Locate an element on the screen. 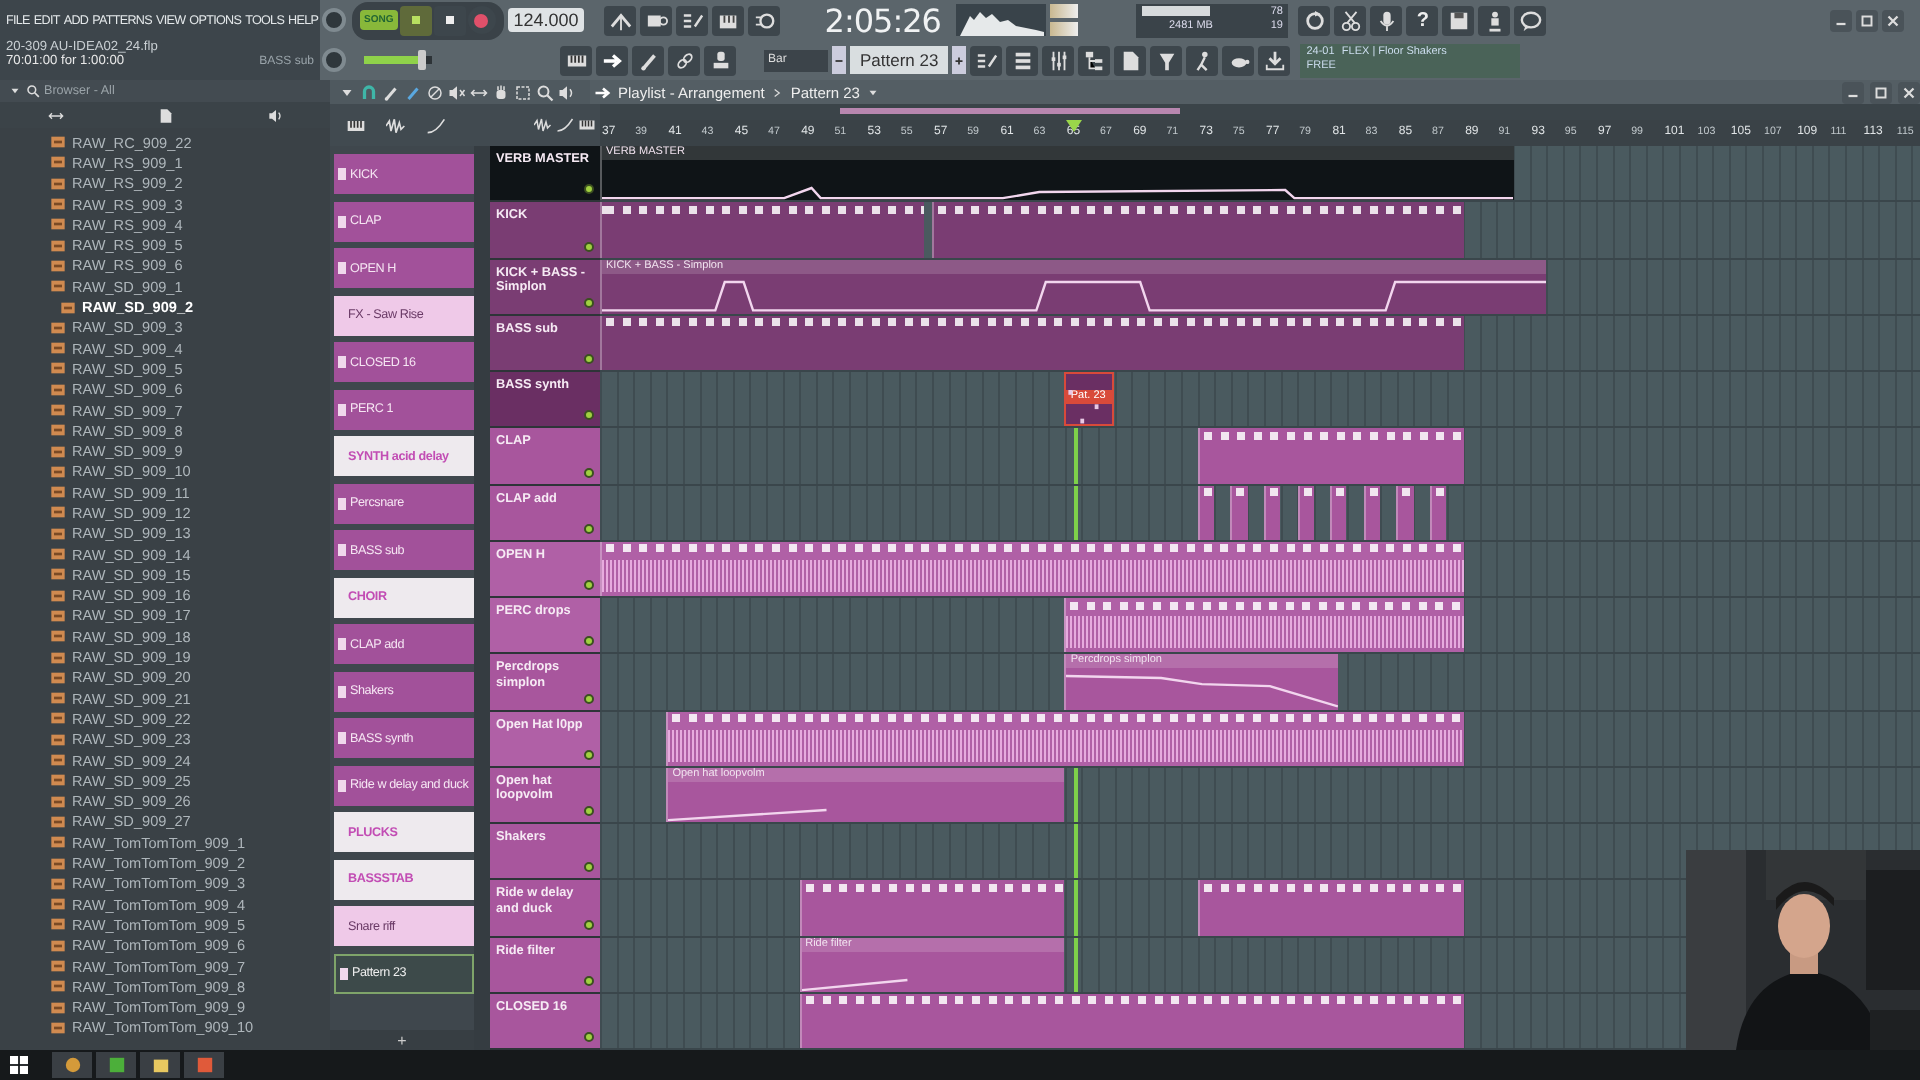 This screenshot has height=1080, width=1920. tape-button is located at coordinates (656, 20).